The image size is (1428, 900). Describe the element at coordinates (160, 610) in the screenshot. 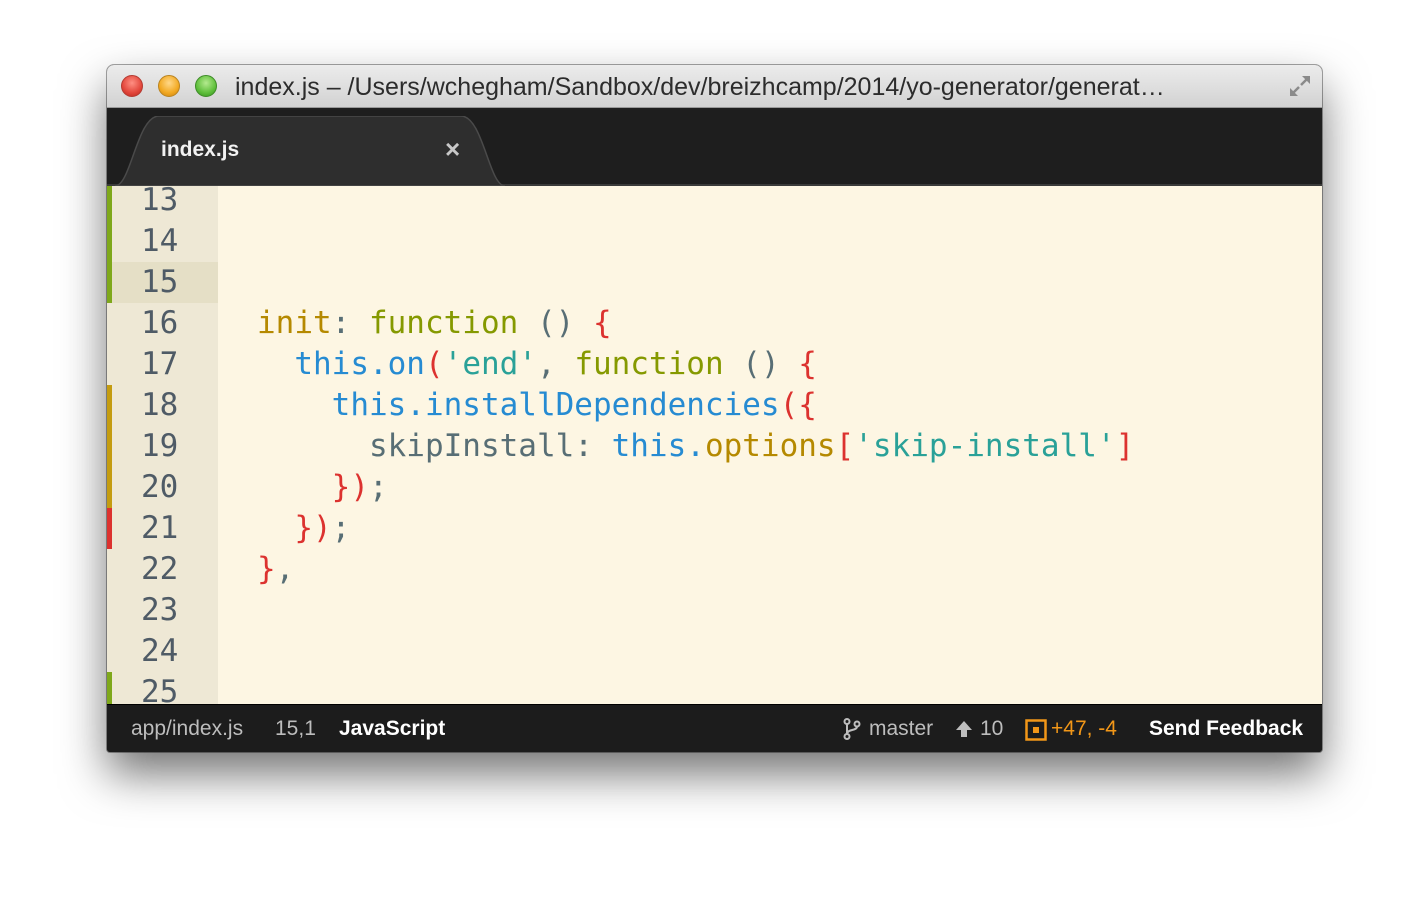

I see `line-number: 23` at that location.